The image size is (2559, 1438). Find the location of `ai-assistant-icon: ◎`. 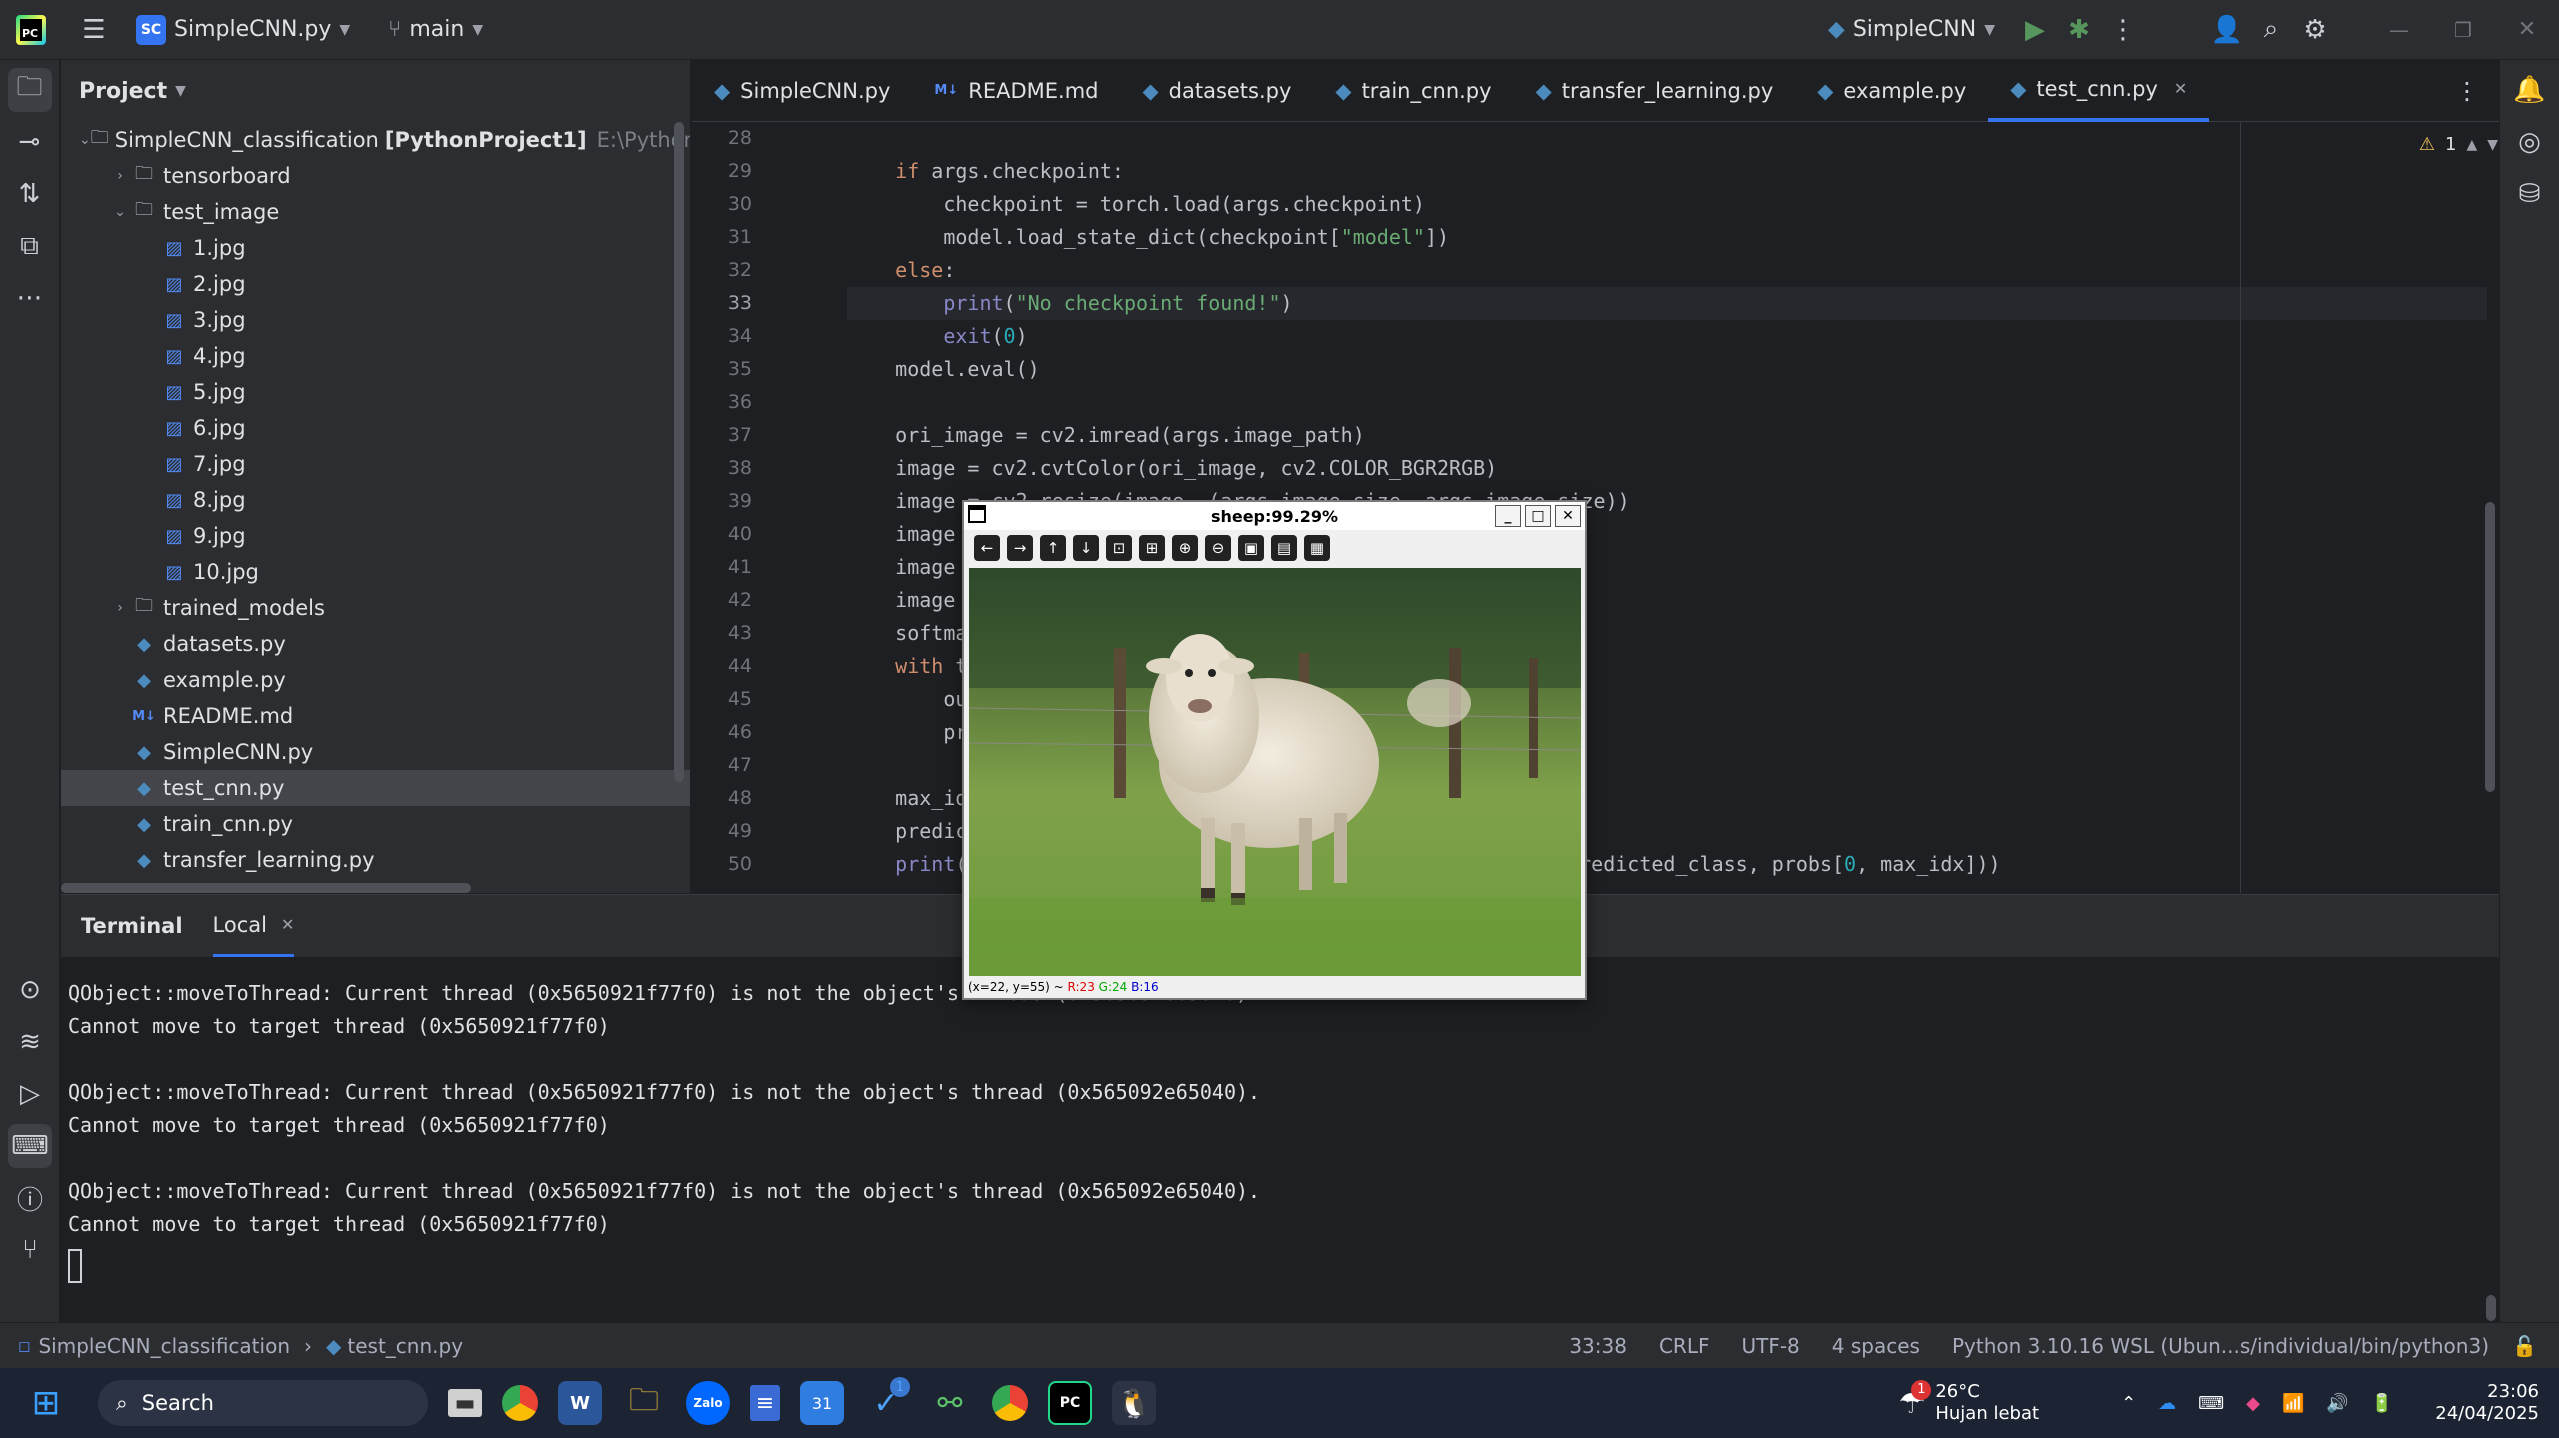

ai-assistant-icon: ◎ is located at coordinates (2530, 142).